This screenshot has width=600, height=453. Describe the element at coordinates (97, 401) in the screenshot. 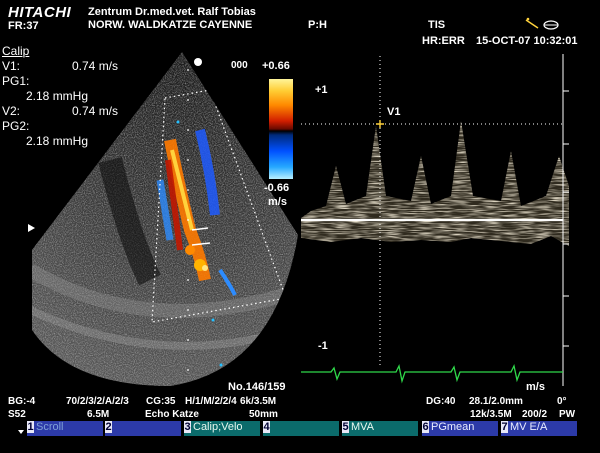

I see `param-preset: 70/2/3/2/A/2/3` at that location.